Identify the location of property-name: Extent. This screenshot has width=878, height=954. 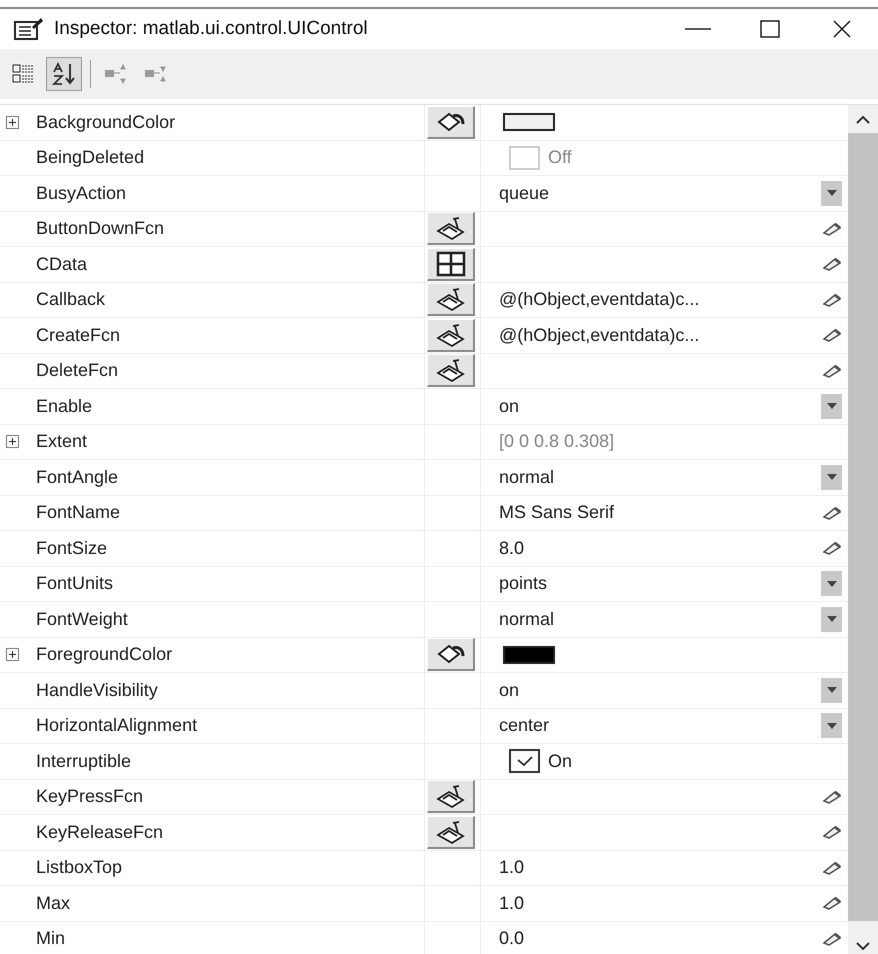
(61, 441).